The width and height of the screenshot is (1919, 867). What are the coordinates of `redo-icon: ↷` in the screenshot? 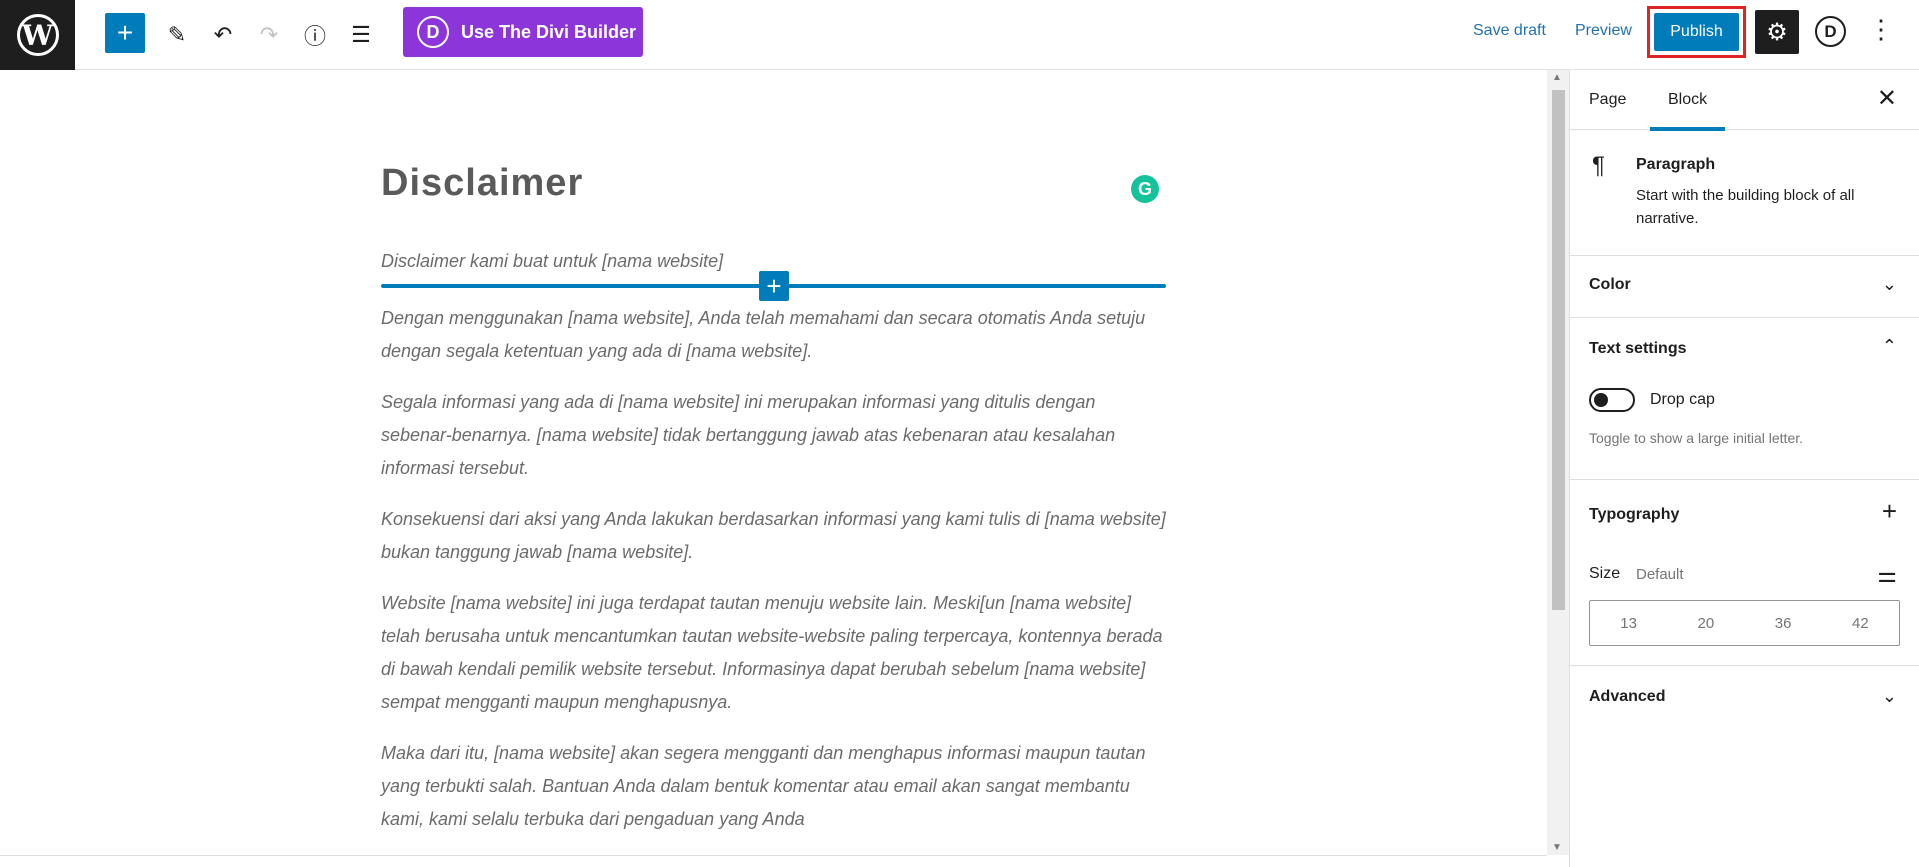 It's located at (269, 34).